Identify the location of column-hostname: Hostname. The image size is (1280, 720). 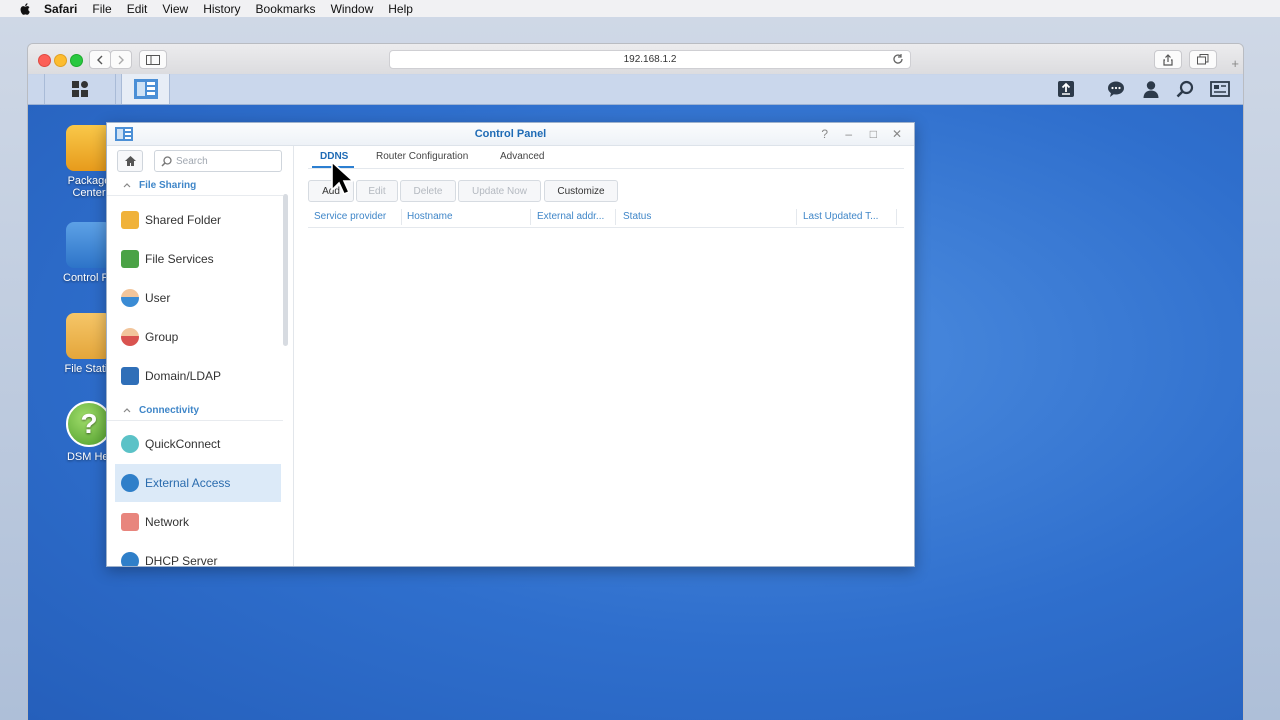
(430, 216).